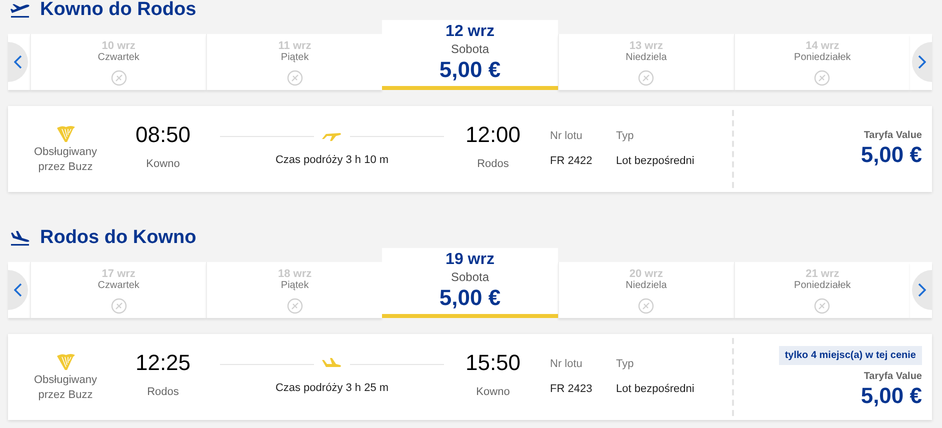  What do you see at coordinates (493, 135) in the screenshot?
I see `arrival-time: 12:00` at bounding box center [493, 135].